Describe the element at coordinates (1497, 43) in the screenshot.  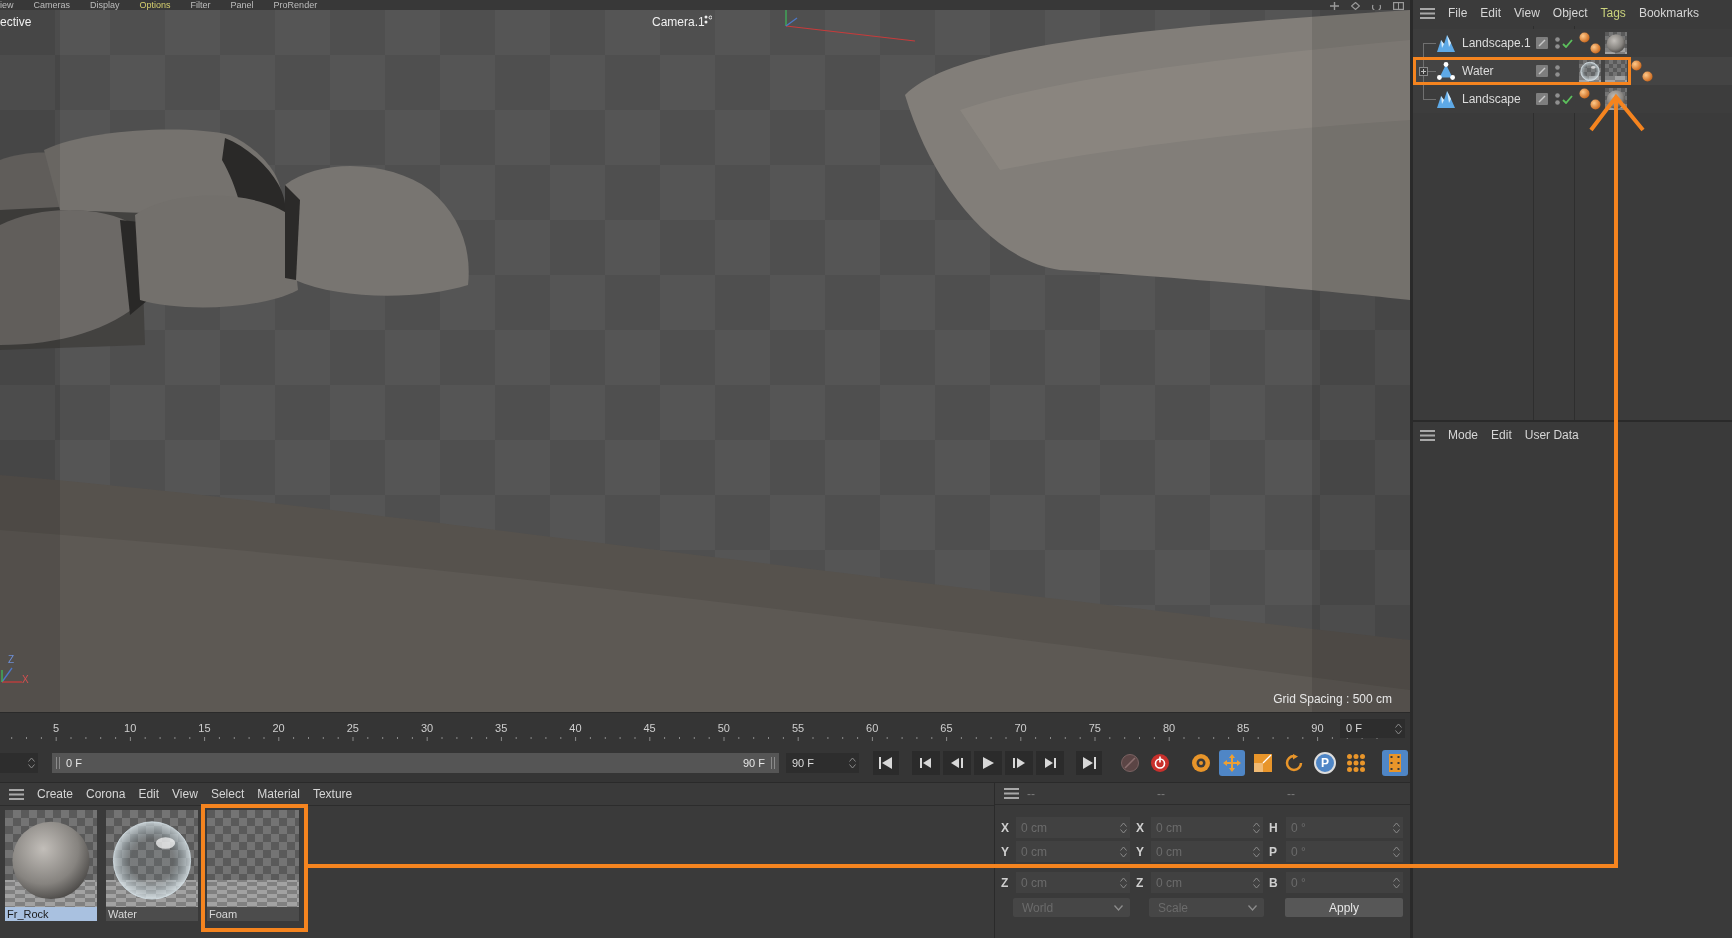
I see `object-name: Landscape.1` at that location.